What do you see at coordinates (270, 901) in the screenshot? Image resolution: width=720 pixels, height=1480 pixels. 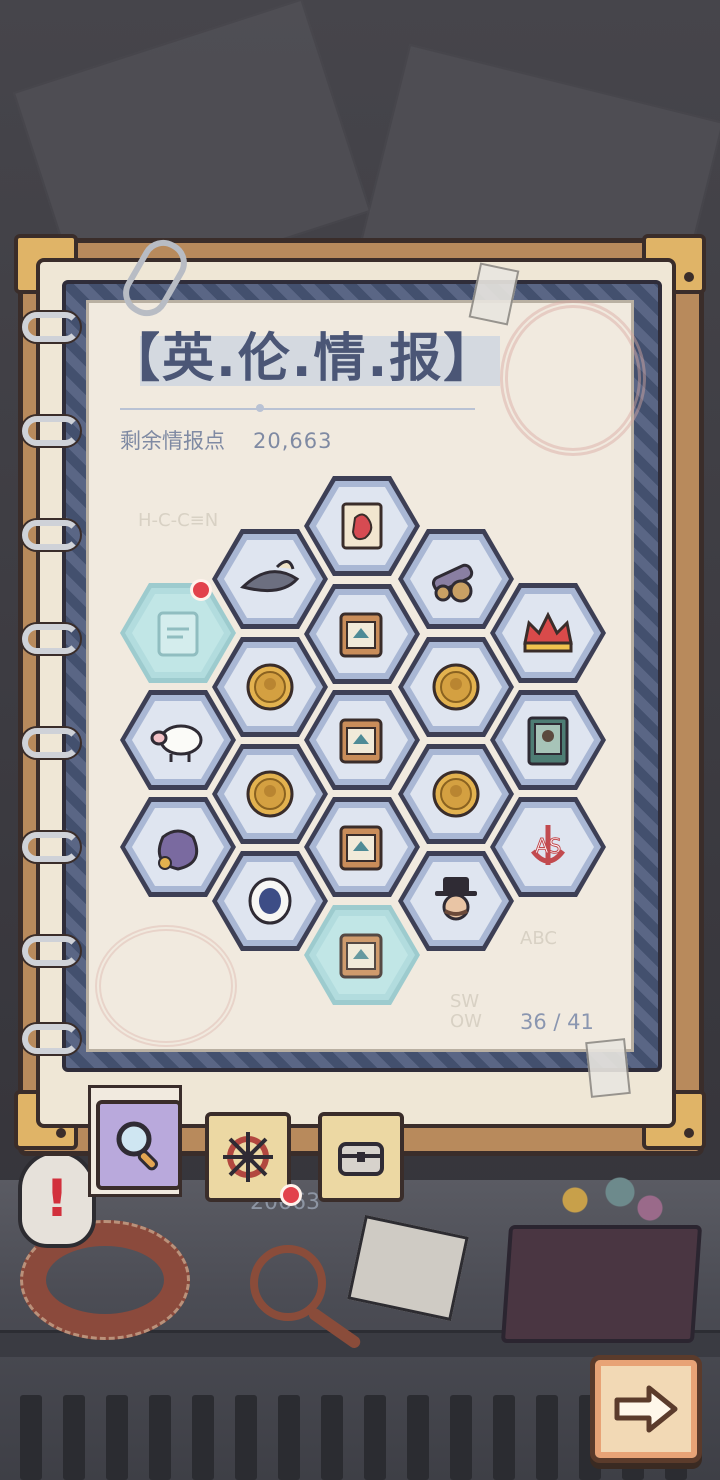 I see `fur-cloak-icon` at bounding box center [270, 901].